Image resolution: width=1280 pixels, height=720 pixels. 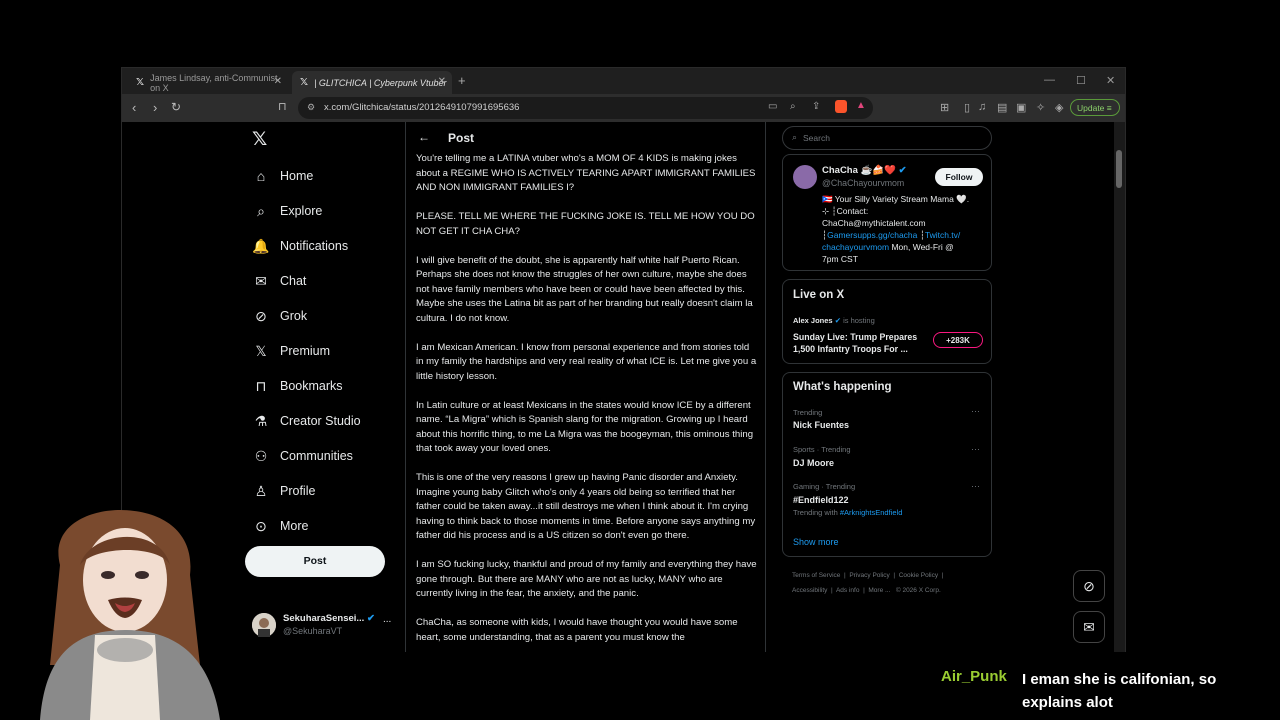 I want to click on sidebar-toggle-icon: ⊞, so click(x=944, y=107).